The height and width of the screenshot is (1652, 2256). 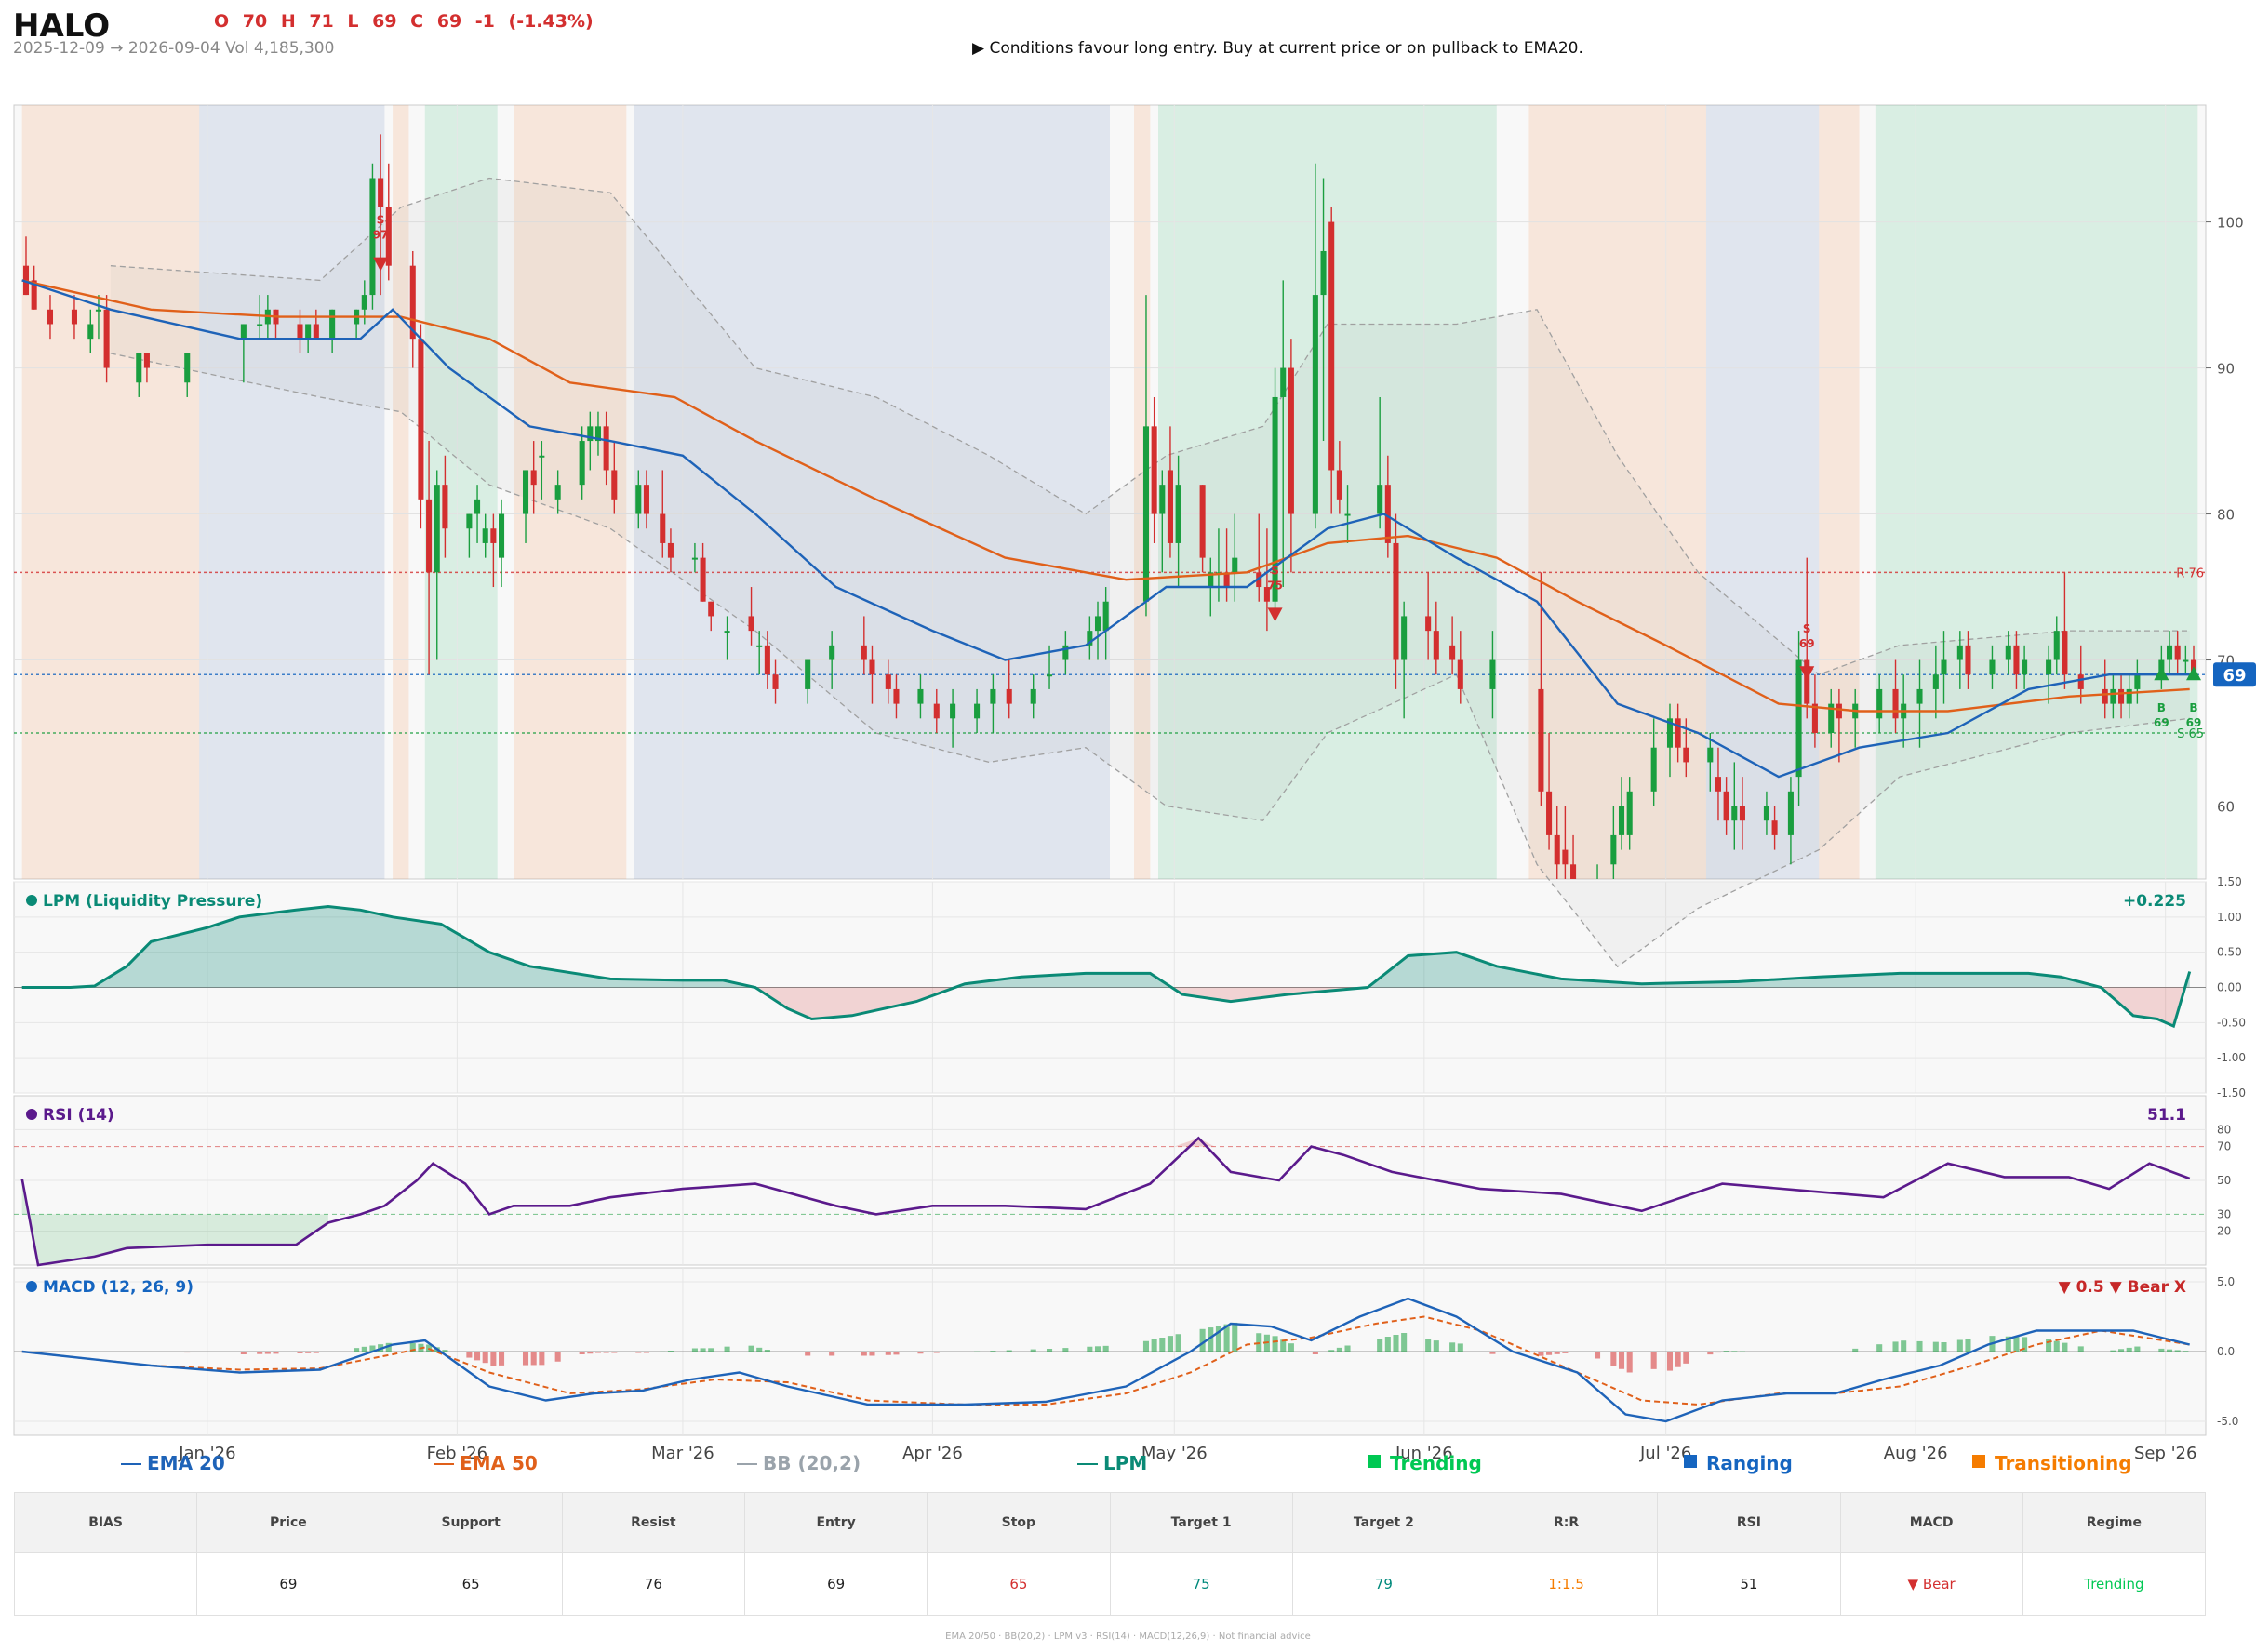 What do you see at coordinates (1383, 1522) in the screenshot?
I see `summary-header-cell: Target 2` at bounding box center [1383, 1522].